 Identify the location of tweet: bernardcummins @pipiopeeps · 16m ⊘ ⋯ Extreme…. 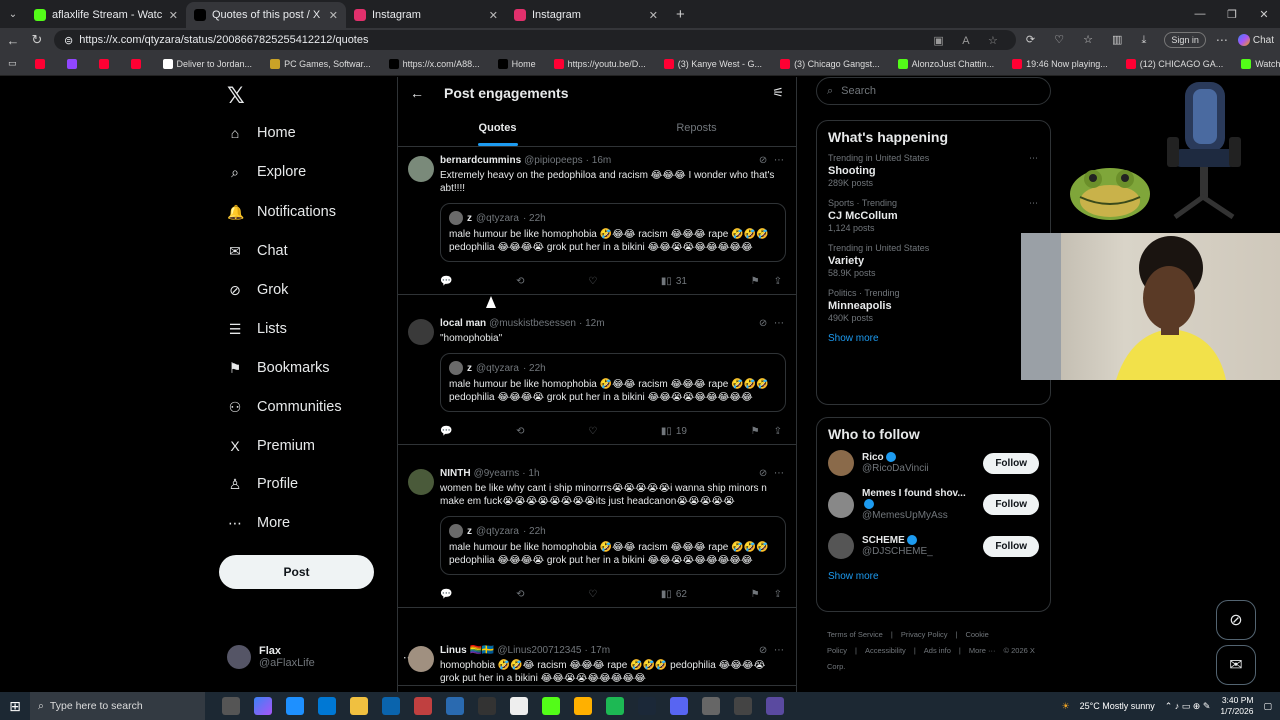
(597, 221).